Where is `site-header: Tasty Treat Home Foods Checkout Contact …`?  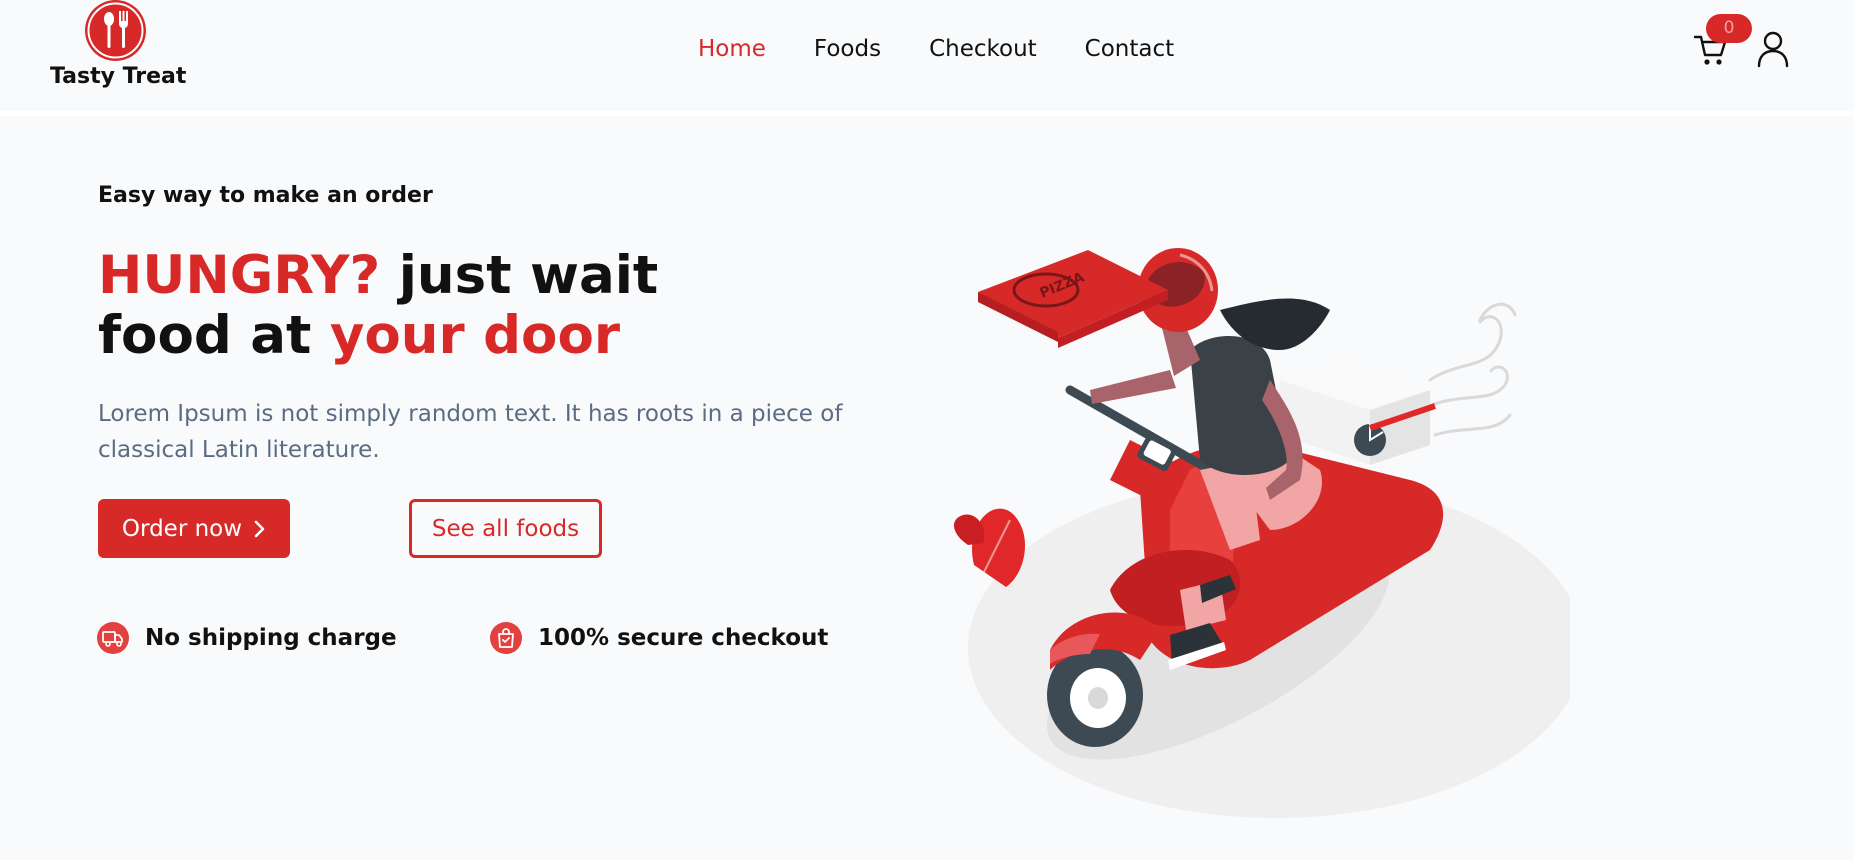 site-header: Tasty Treat Home Foods Checkout Contact … is located at coordinates (927, 58).